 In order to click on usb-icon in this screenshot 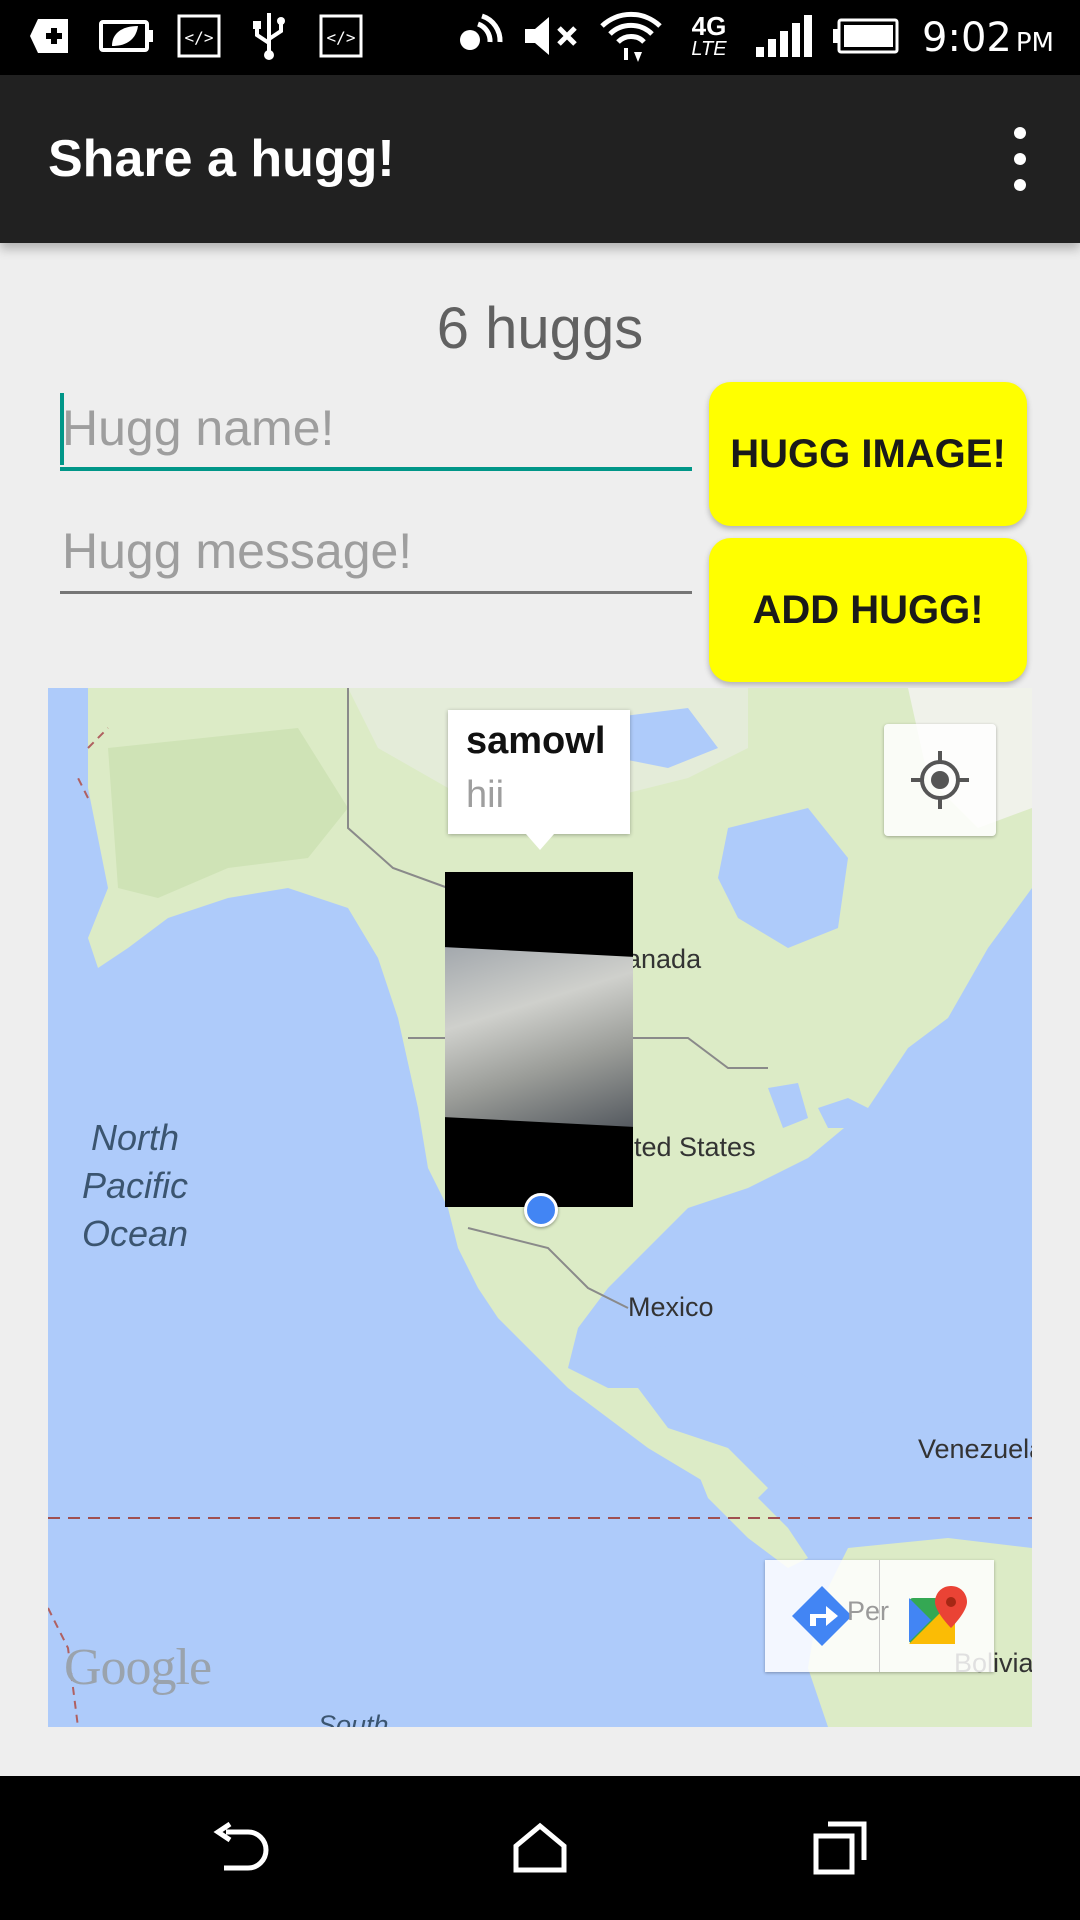, I will do `click(269, 36)`.